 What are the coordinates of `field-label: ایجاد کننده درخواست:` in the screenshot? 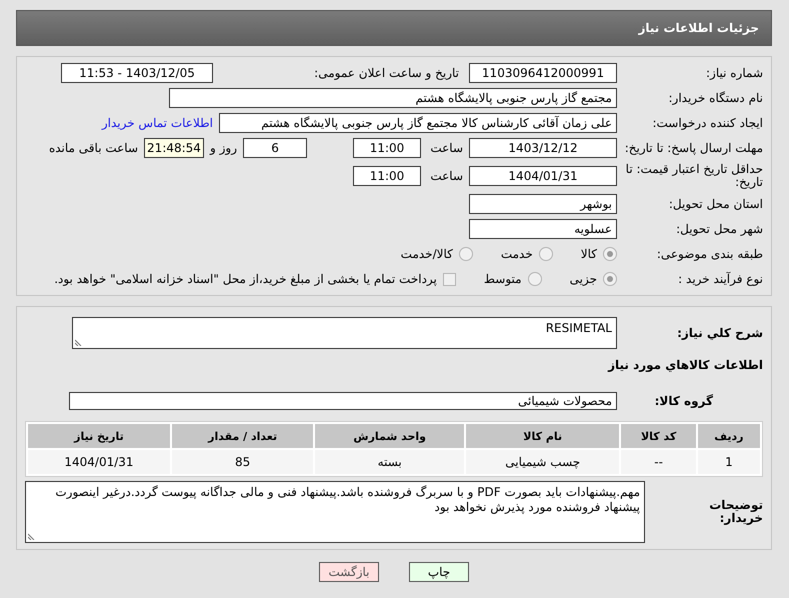 It's located at (707, 123).